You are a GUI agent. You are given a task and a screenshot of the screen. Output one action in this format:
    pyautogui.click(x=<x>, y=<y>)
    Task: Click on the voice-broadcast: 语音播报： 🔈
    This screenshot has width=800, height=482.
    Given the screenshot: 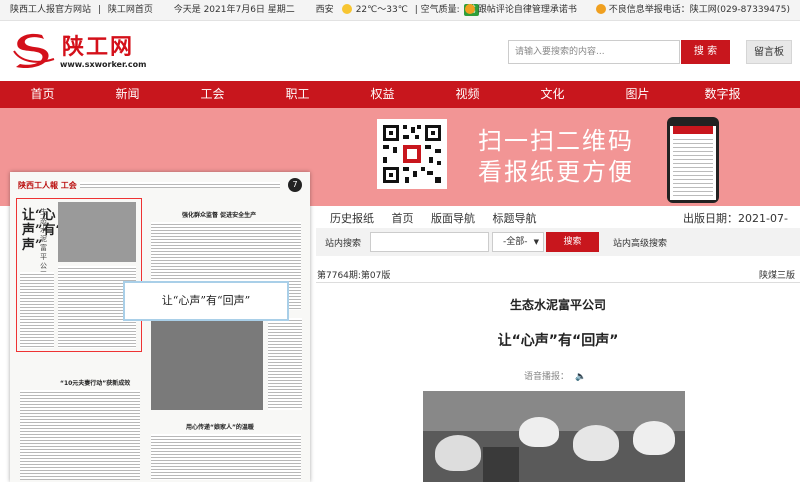 What is the action you would take?
    pyautogui.click(x=555, y=375)
    